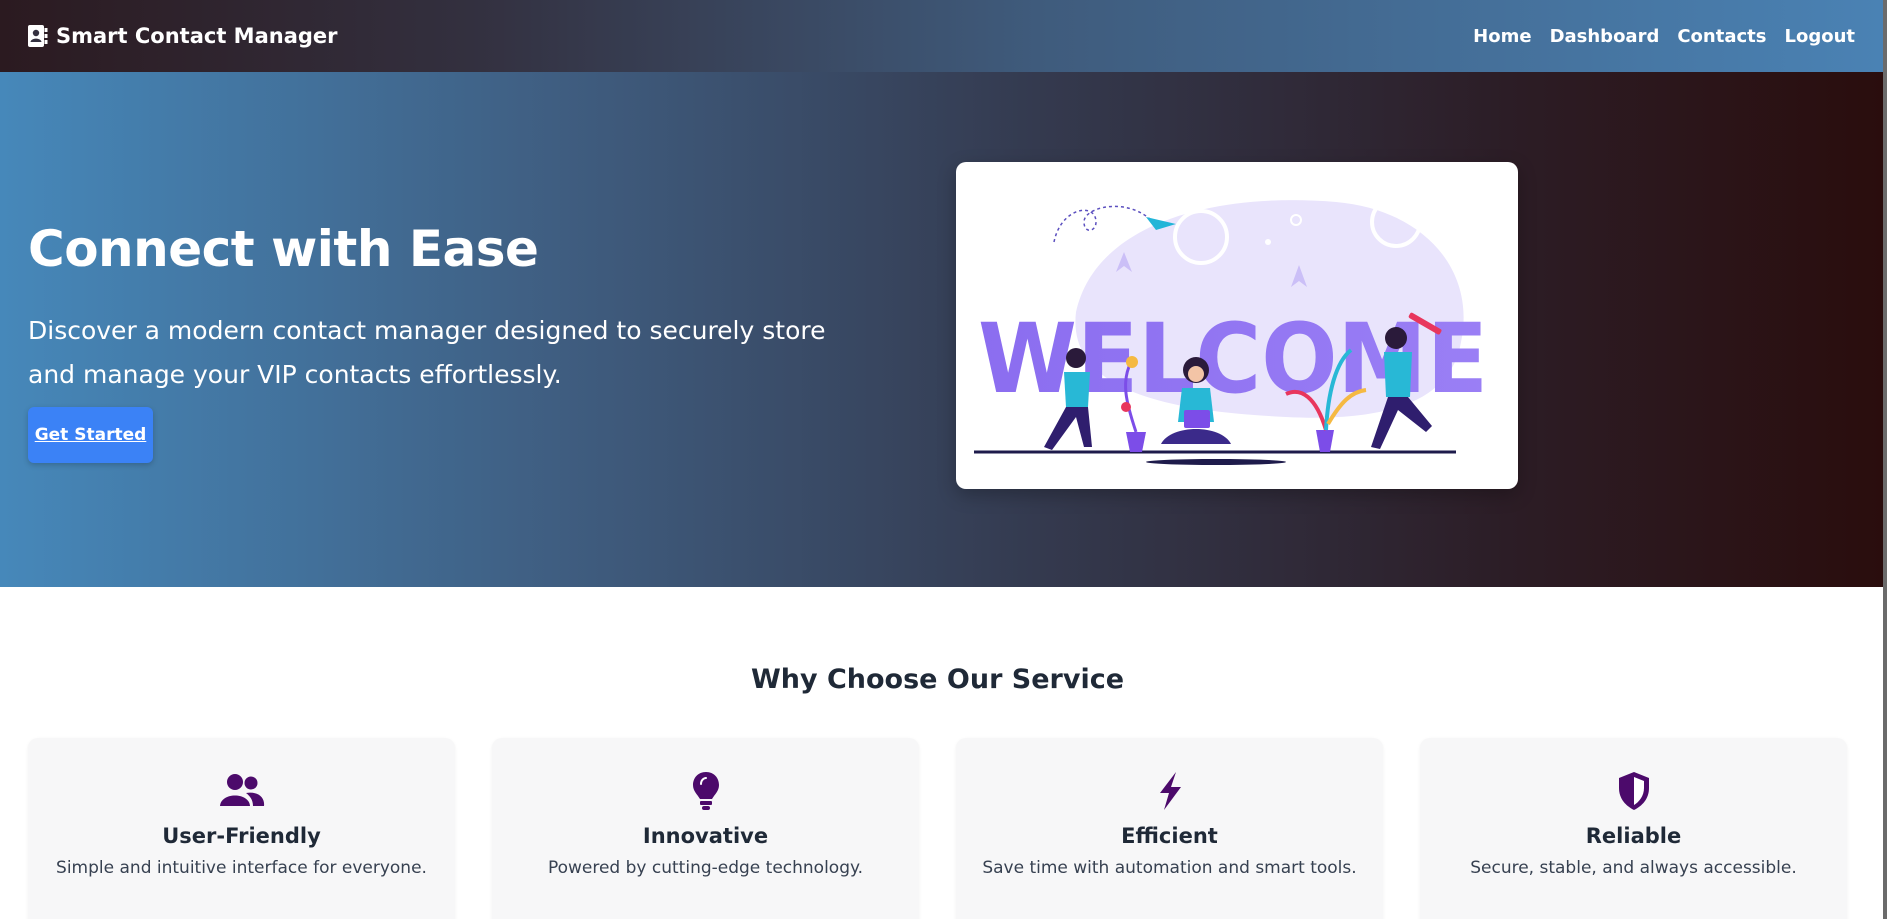 This screenshot has height=919, width=1887. Describe the element at coordinates (1605, 36) in the screenshot. I see `nav-dashboard-link: Dashboard` at that location.